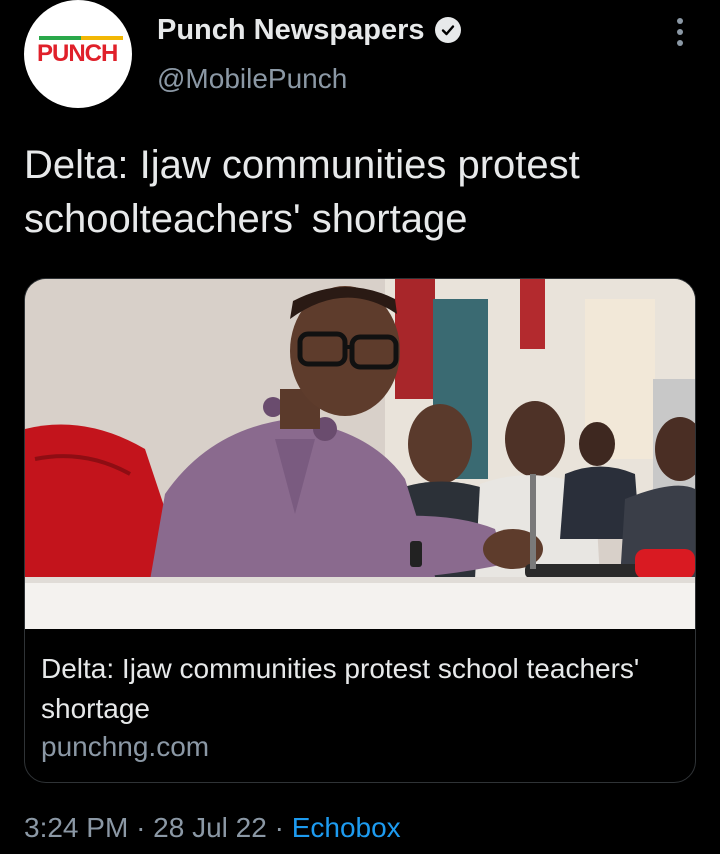  I want to click on card-domain: punchng.com, so click(125, 747).